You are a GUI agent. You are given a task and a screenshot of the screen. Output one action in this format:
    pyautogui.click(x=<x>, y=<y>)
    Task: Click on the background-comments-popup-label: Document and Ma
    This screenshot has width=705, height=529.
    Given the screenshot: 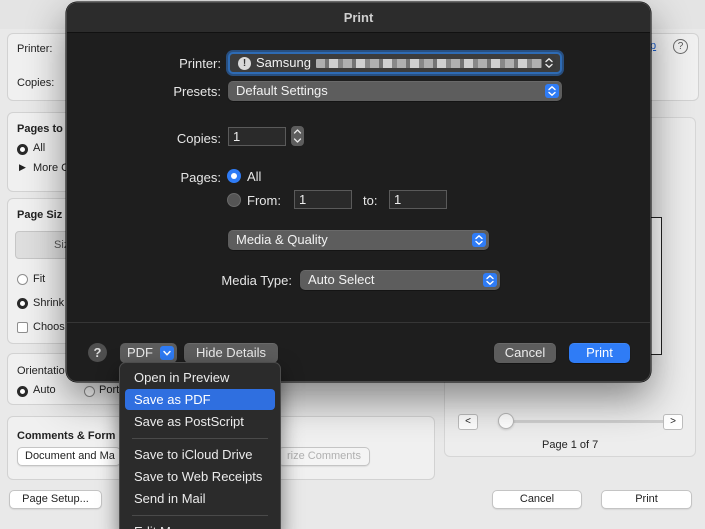 What is the action you would take?
    pyautogui.click(x=70, y=456)
    